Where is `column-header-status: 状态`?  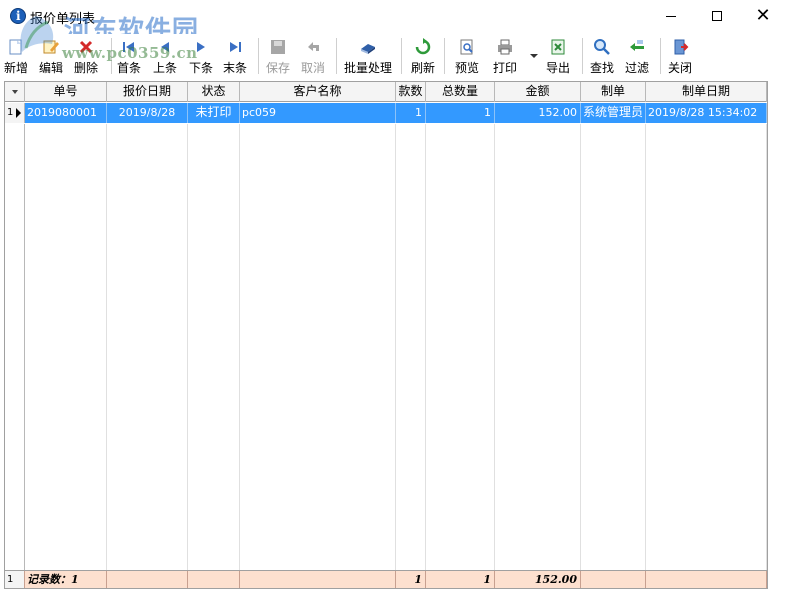
column-header-status: 状态 is located at coordinates (214, 92).